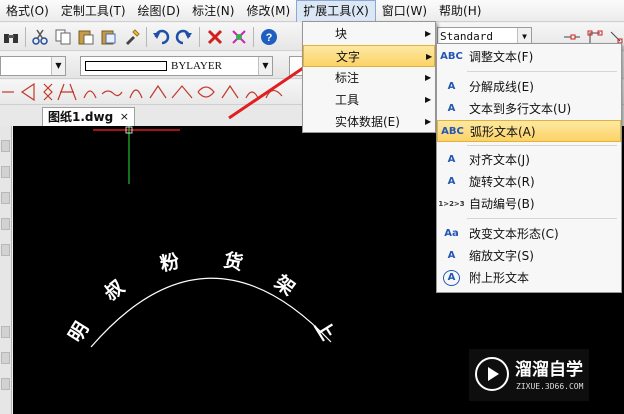 This screenshot has height=414, width=624. I want to click on menu-item-rotate-text: A 旋转文本(R), so click(529, 182).